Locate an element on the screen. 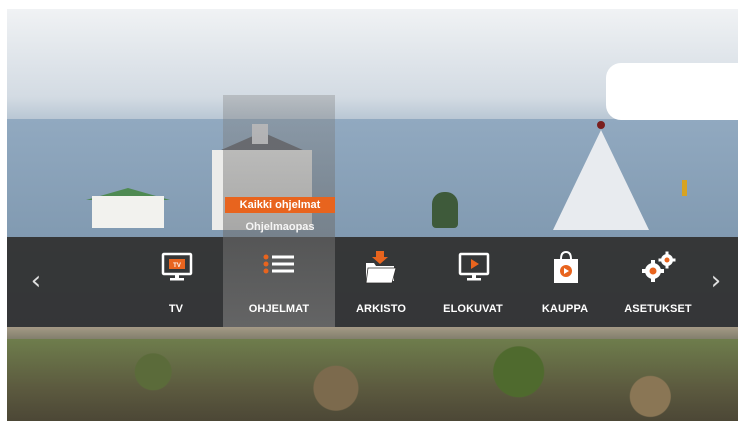 The height and width of the screenshot is (422, 745). menu-item-label: TV is located at coordinates (176, 309).